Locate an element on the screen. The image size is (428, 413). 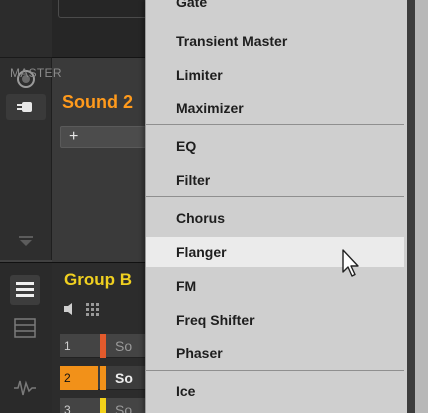
group-controls is located at coordinates (92, 309).